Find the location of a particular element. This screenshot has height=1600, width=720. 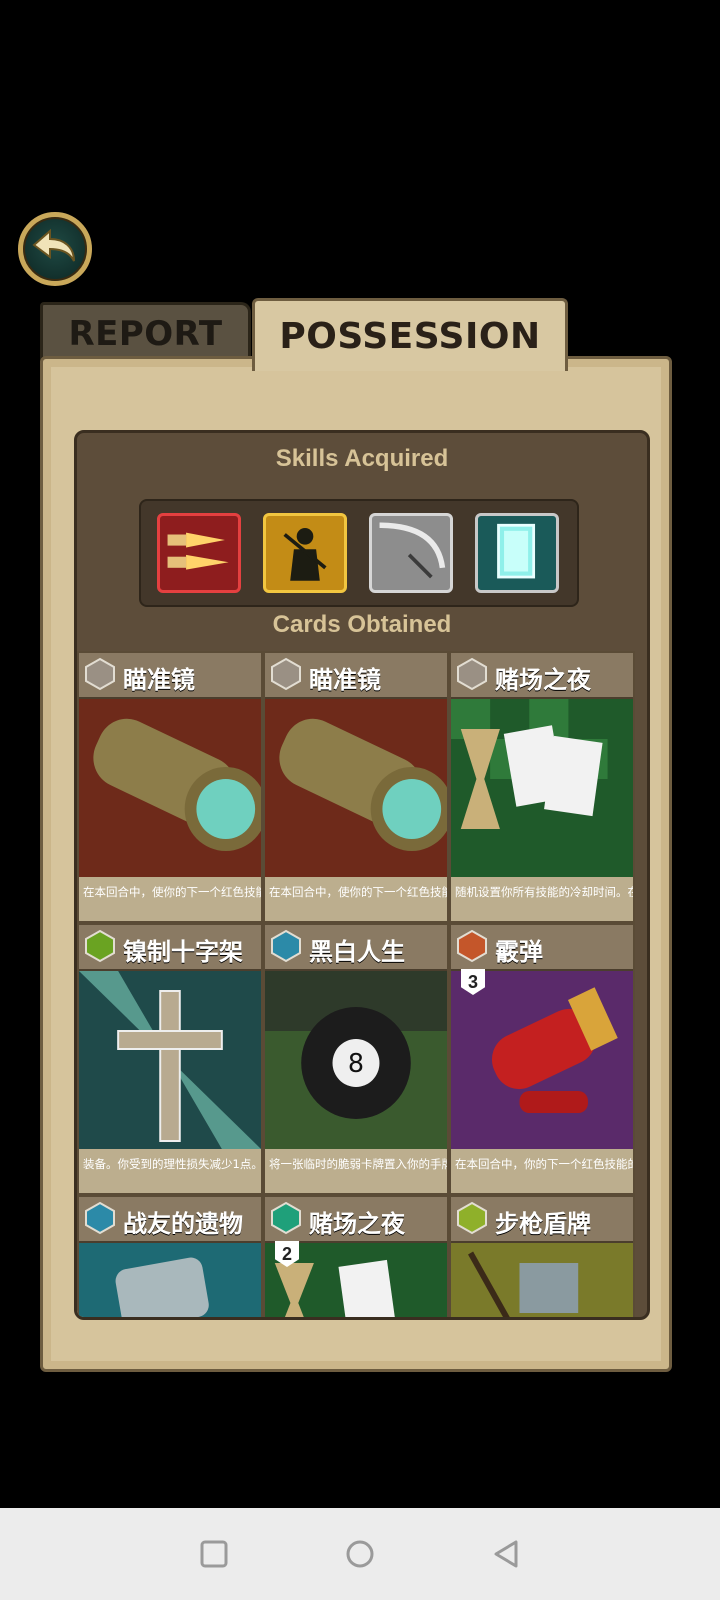

cross-art is located at coordinates (170, 1060).